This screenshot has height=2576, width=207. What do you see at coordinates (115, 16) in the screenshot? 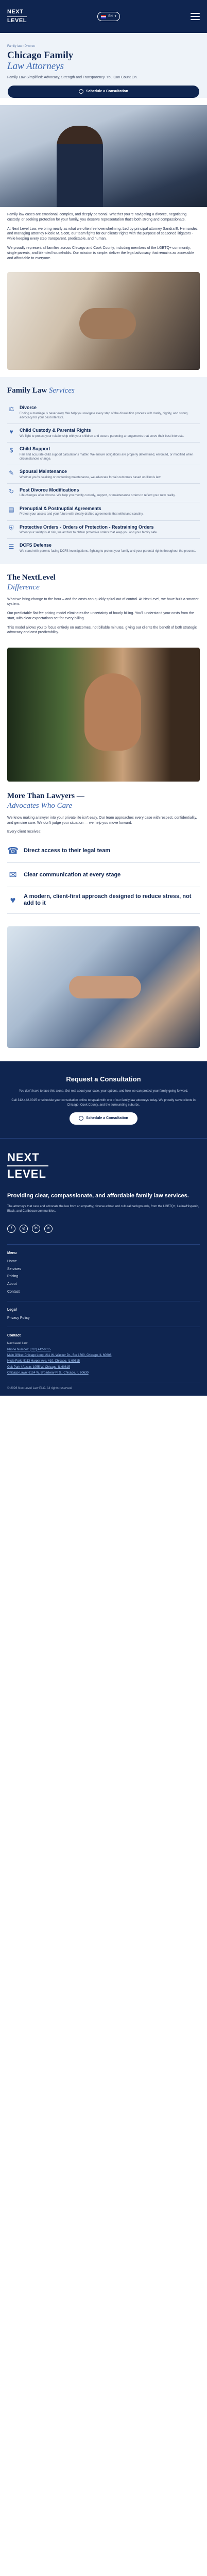
I see `chevron-down-icon: ▾` at bounding box center [115, 16].